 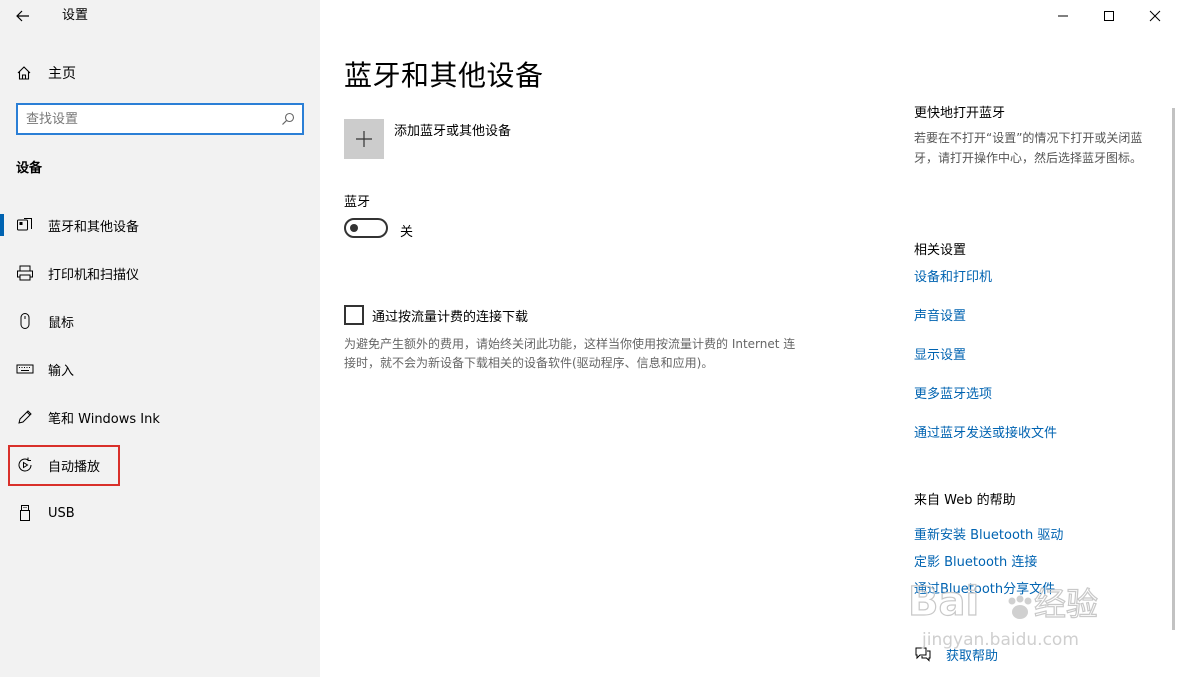 I want to click on highlight-box, so click(x=64, y=465).